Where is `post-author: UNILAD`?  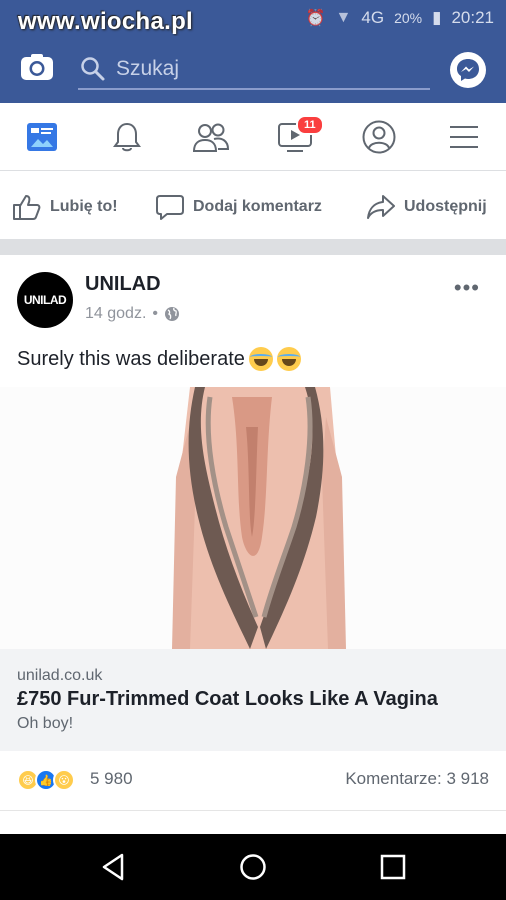 post-author: UNILAD is located at coordinates (123, 284).